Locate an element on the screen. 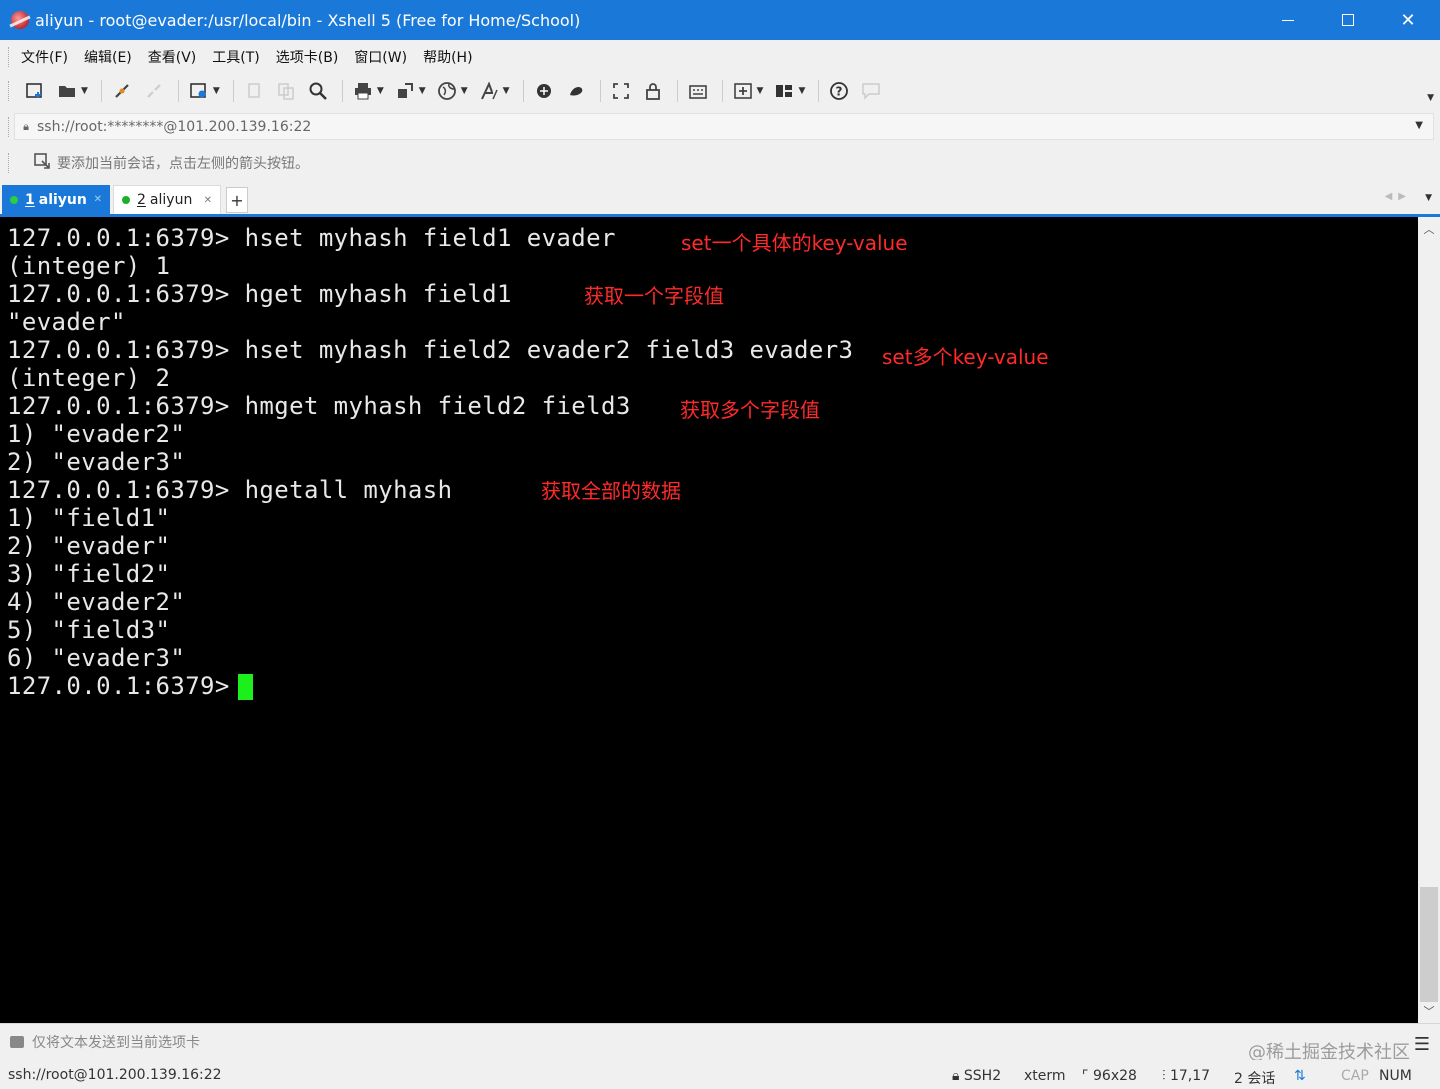 The image size is (1440, 1089). toolbar-overflow-icon: ▼ is located at coordinates (1430, 98).